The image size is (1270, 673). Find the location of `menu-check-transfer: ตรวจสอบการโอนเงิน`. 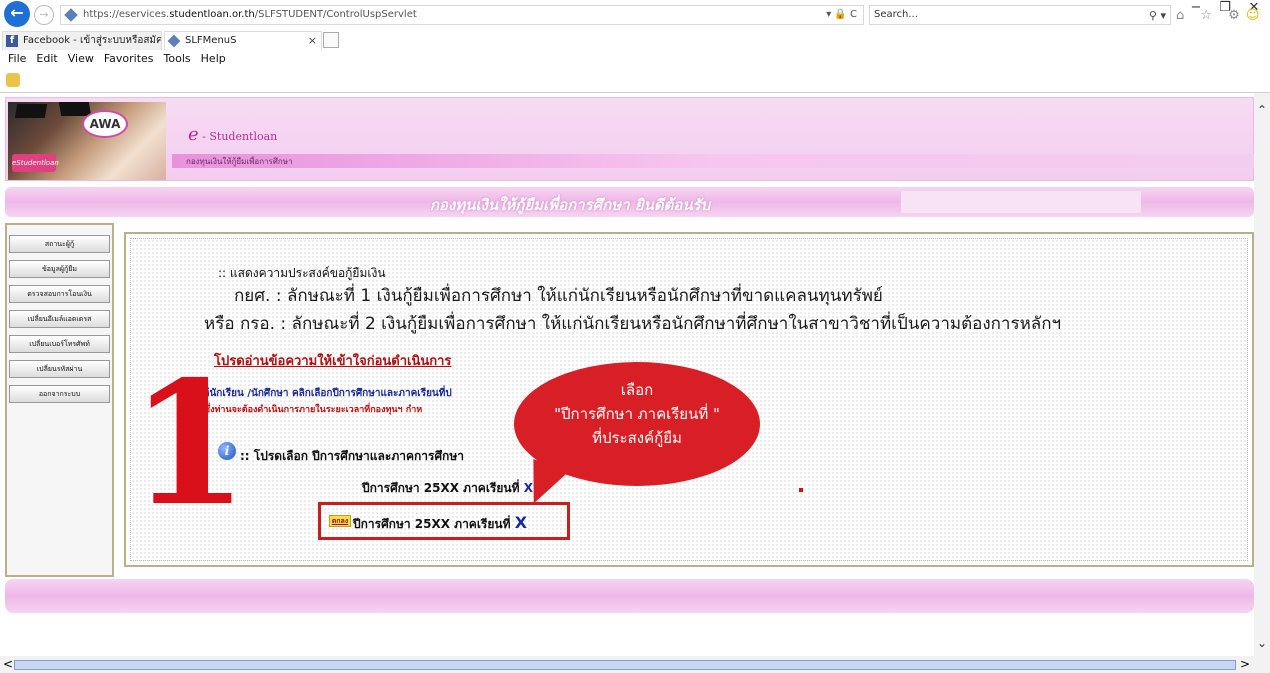

menu-check-transfer: ตรวจสอบการโอนเงิน is located at coordinates (59, 294).